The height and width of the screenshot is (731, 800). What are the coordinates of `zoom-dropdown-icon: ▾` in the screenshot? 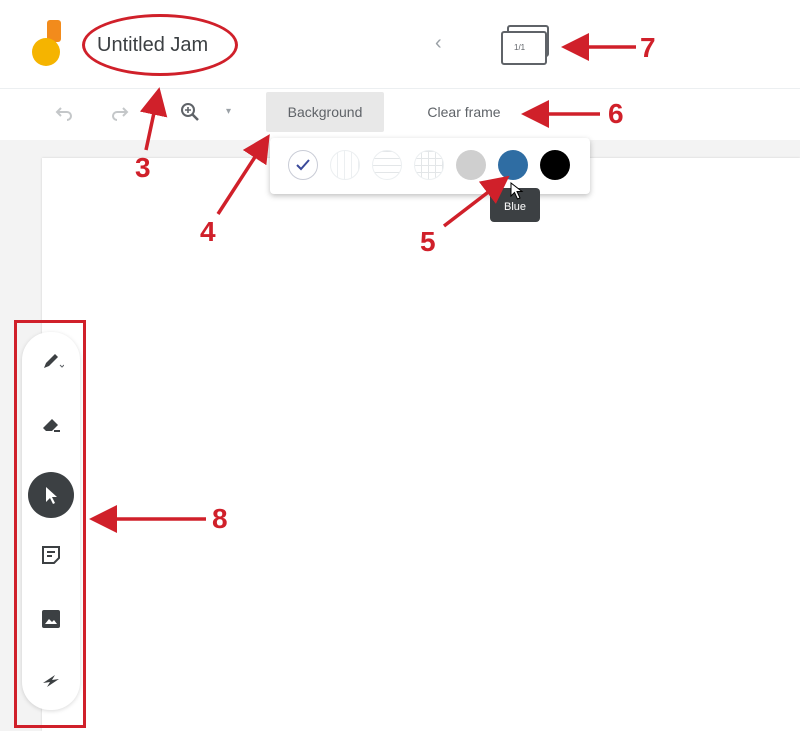 It's located at (228, 111).